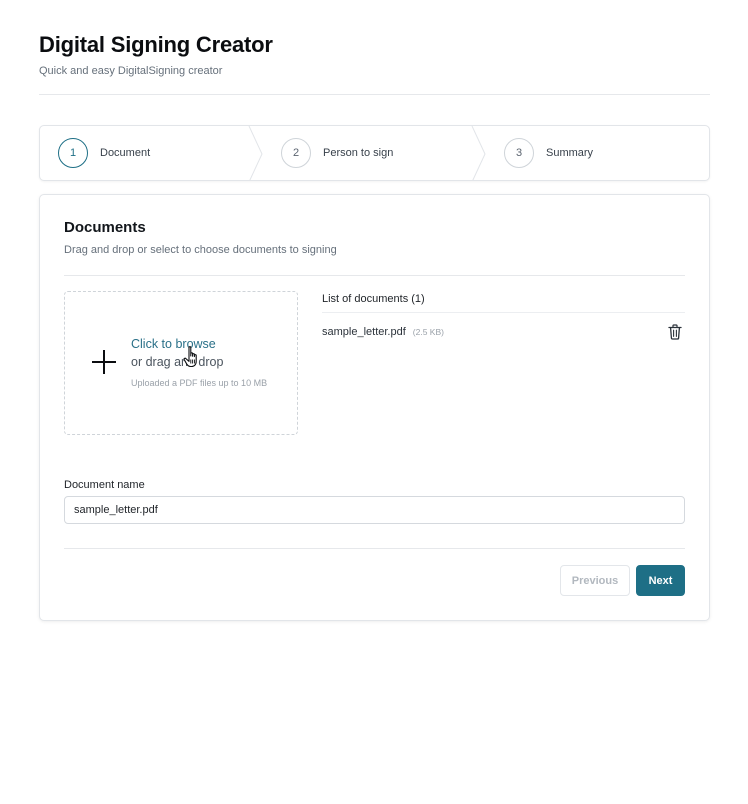  Describe the element at coordinates (675, 332) in the screenshot. I see `trash-icon` at that location.